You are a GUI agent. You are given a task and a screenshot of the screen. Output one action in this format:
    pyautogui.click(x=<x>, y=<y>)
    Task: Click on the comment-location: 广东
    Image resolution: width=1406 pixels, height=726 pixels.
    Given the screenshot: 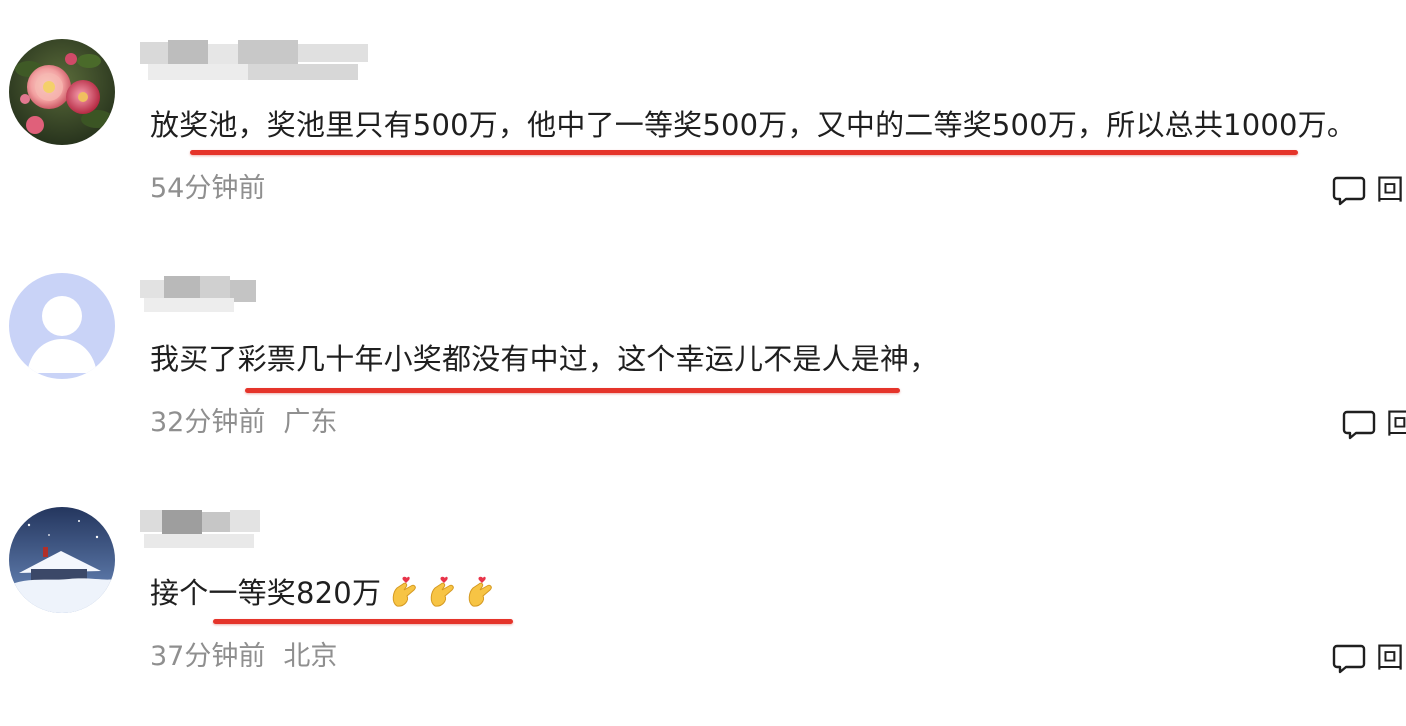 What is the action you would take?
    pyautogui.click(x=310, y=422)
    